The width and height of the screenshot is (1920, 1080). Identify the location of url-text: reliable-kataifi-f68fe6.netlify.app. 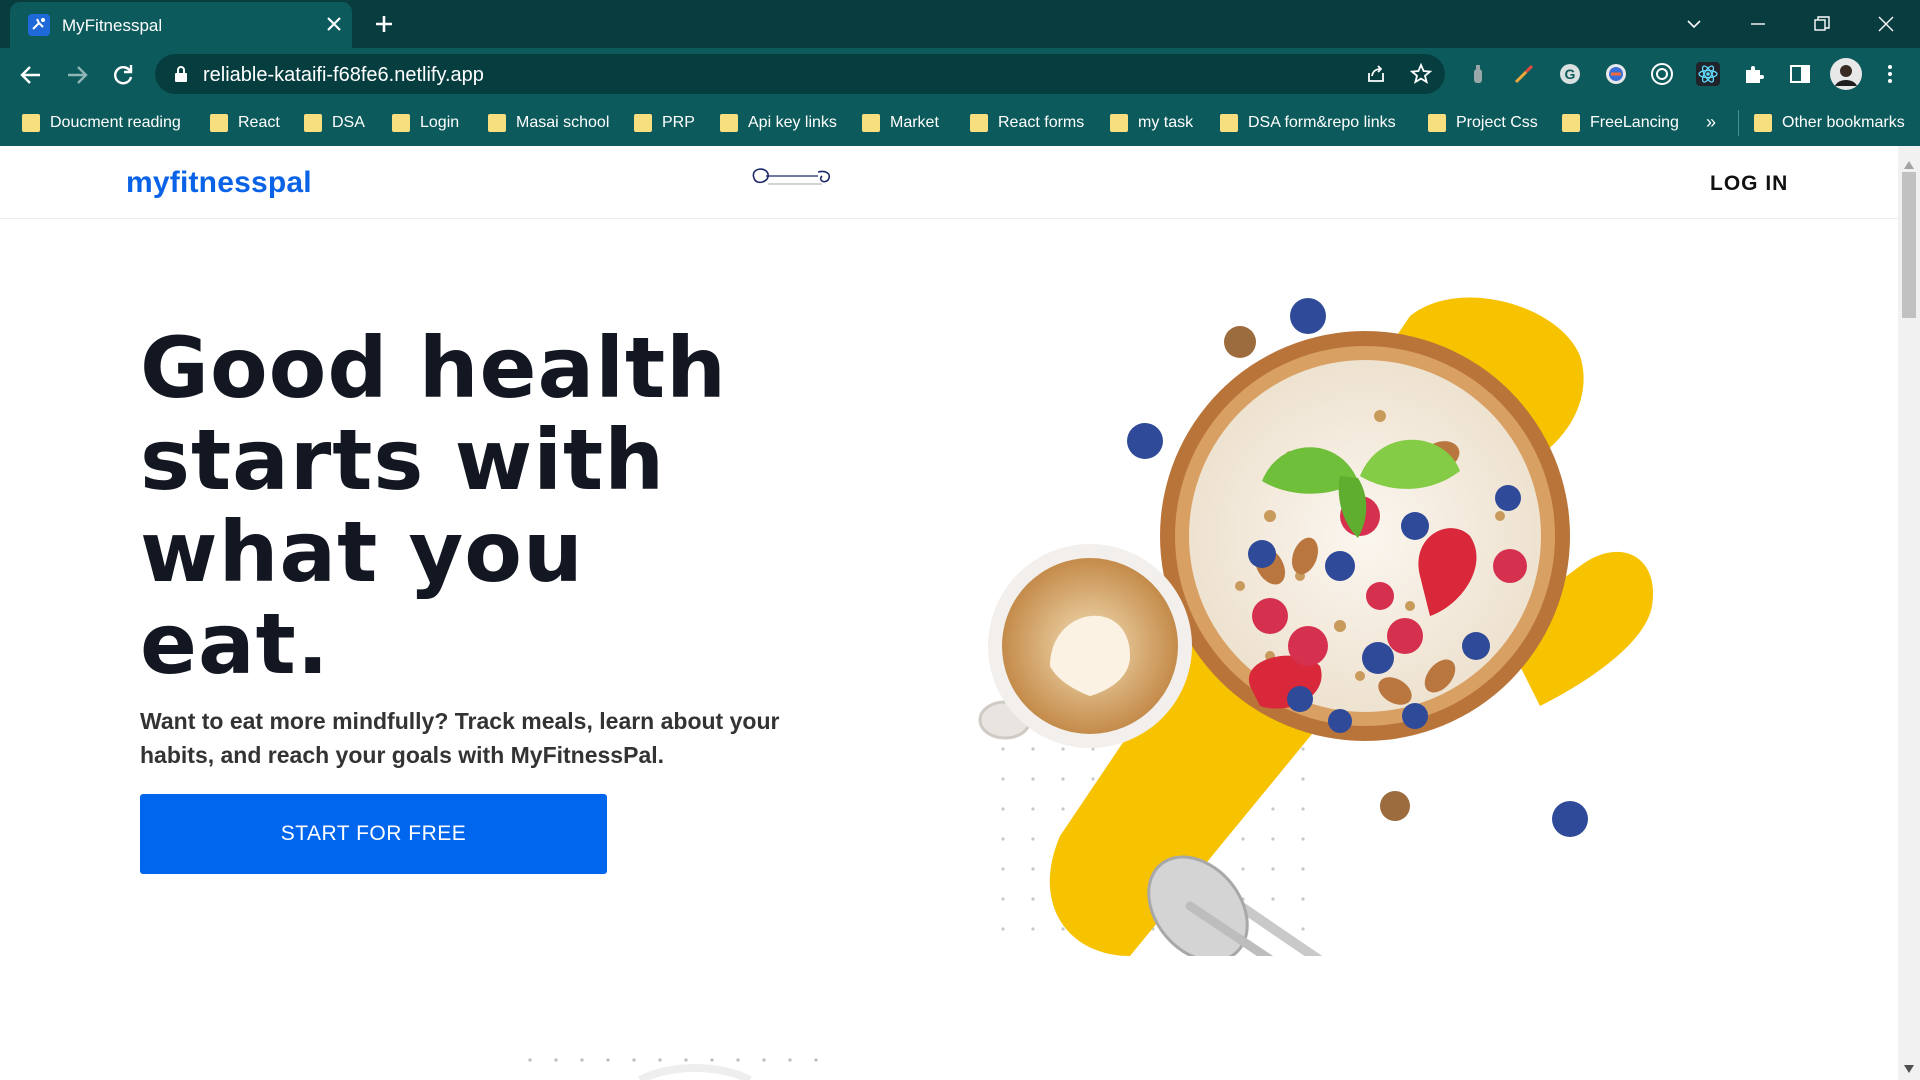
(343, 75).